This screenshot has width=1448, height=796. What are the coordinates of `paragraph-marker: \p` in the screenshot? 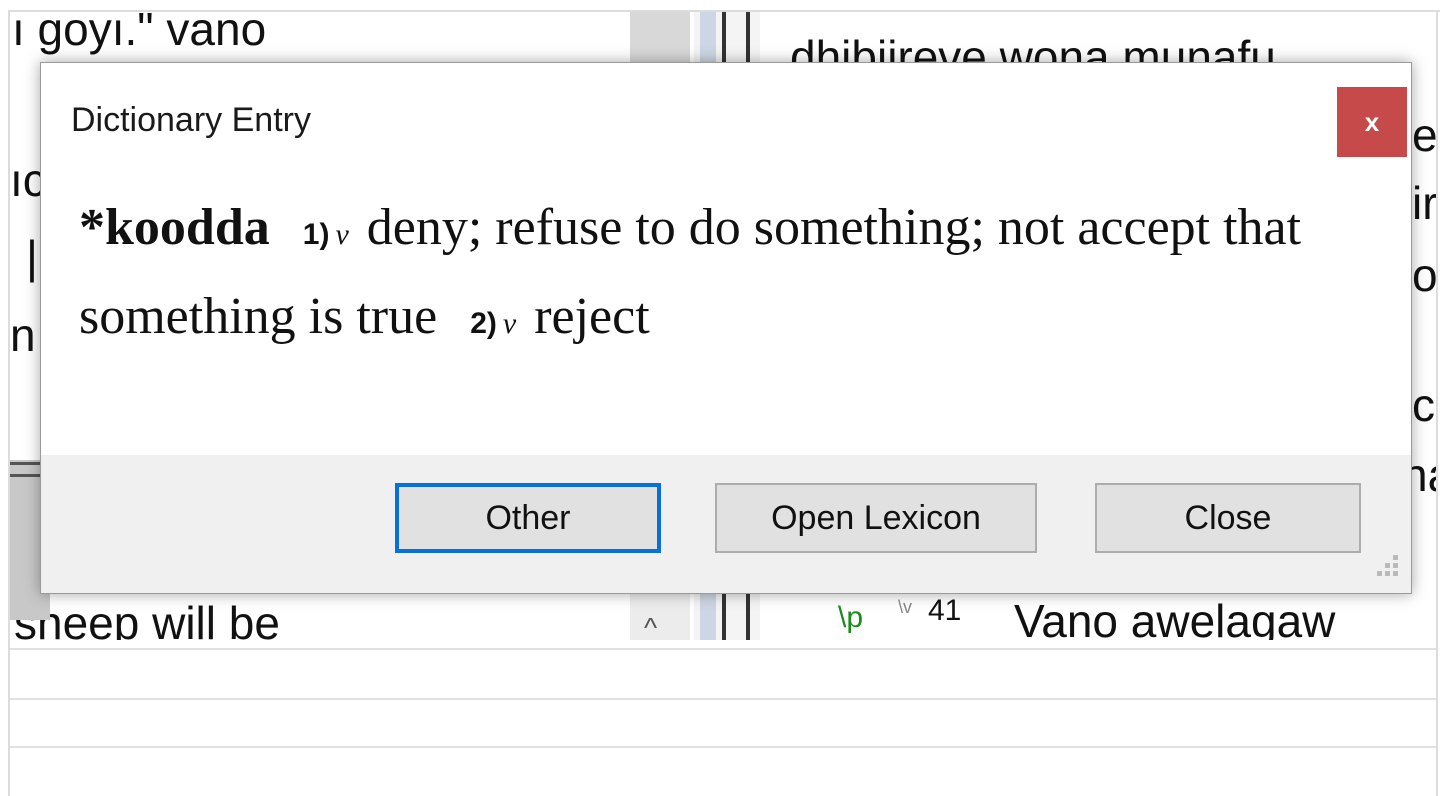 It's located at (851, 617).